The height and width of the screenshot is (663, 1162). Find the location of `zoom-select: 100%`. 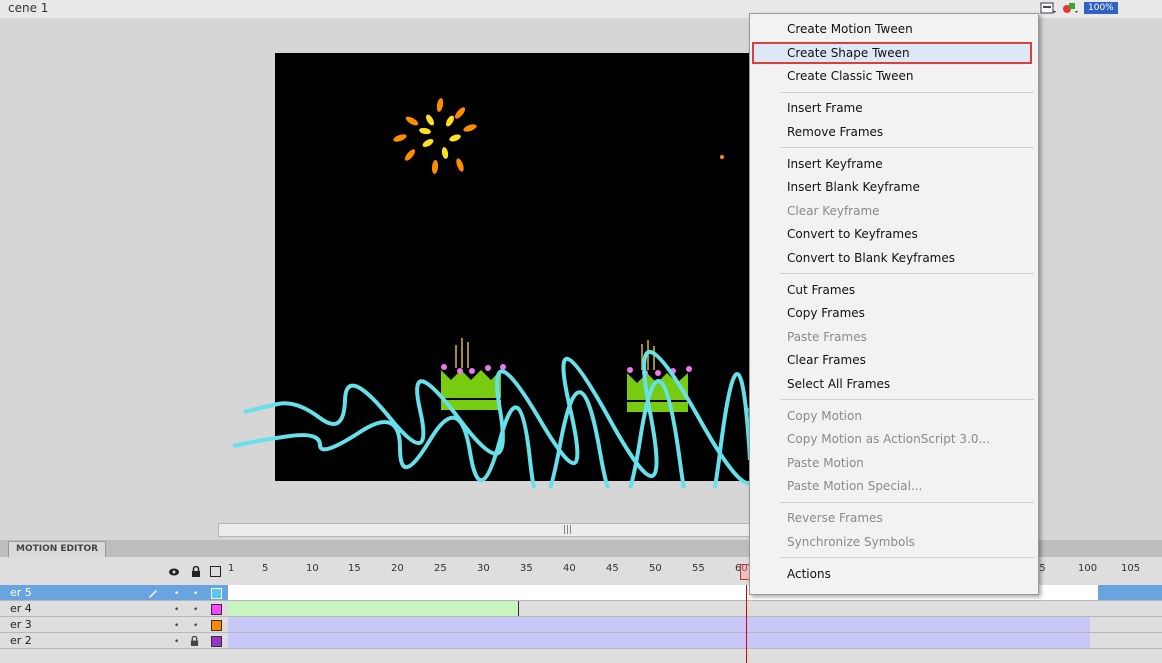

zoom-select: 100% is located at coordinates (1101, 8).